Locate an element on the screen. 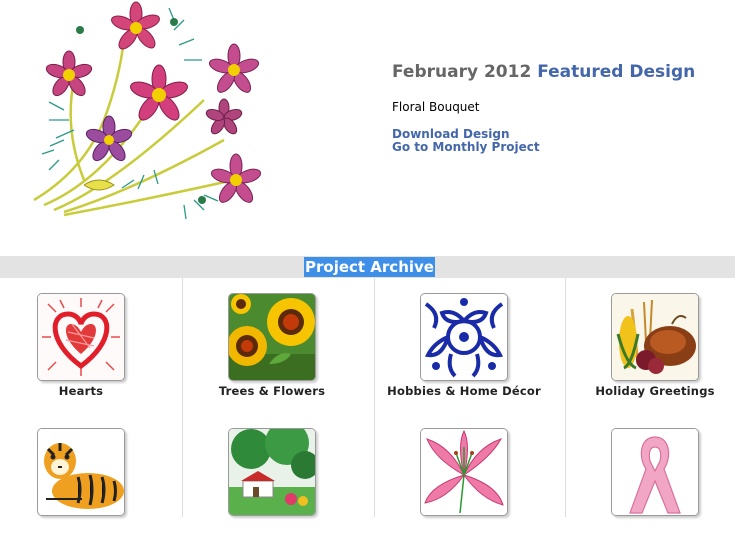 The height and width of the screenshot is (538, 735). category-label: Hobbies & Home Décor is located at coordinates (464, 391).